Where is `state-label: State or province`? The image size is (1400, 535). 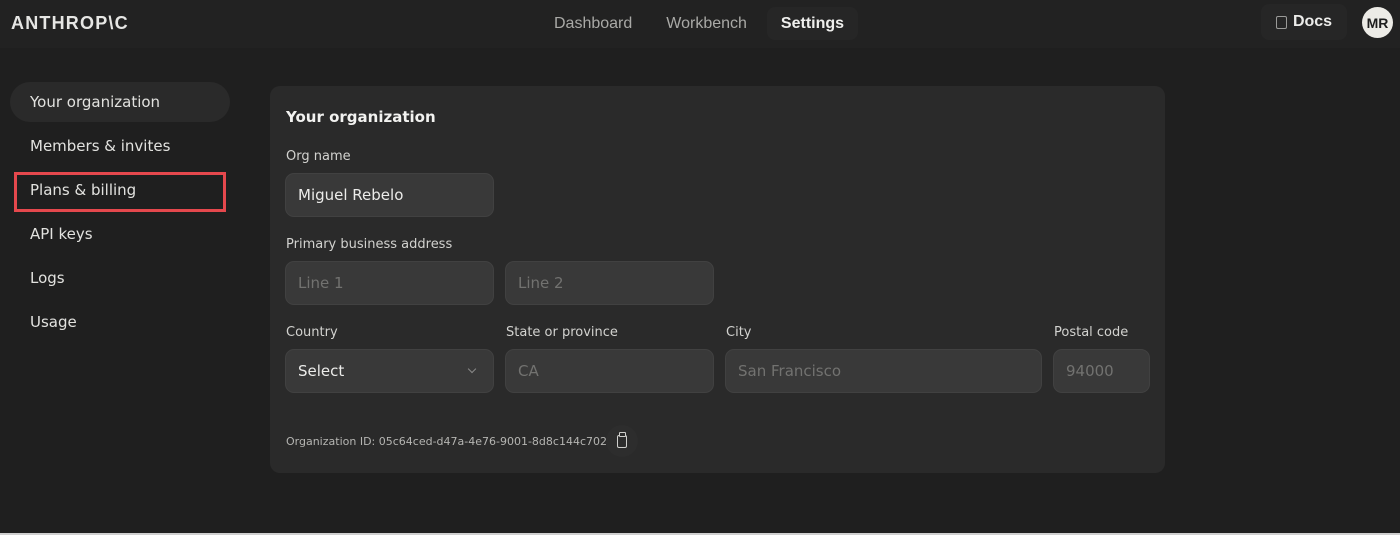 state-label: State or province is located at coordinates (562, 332).